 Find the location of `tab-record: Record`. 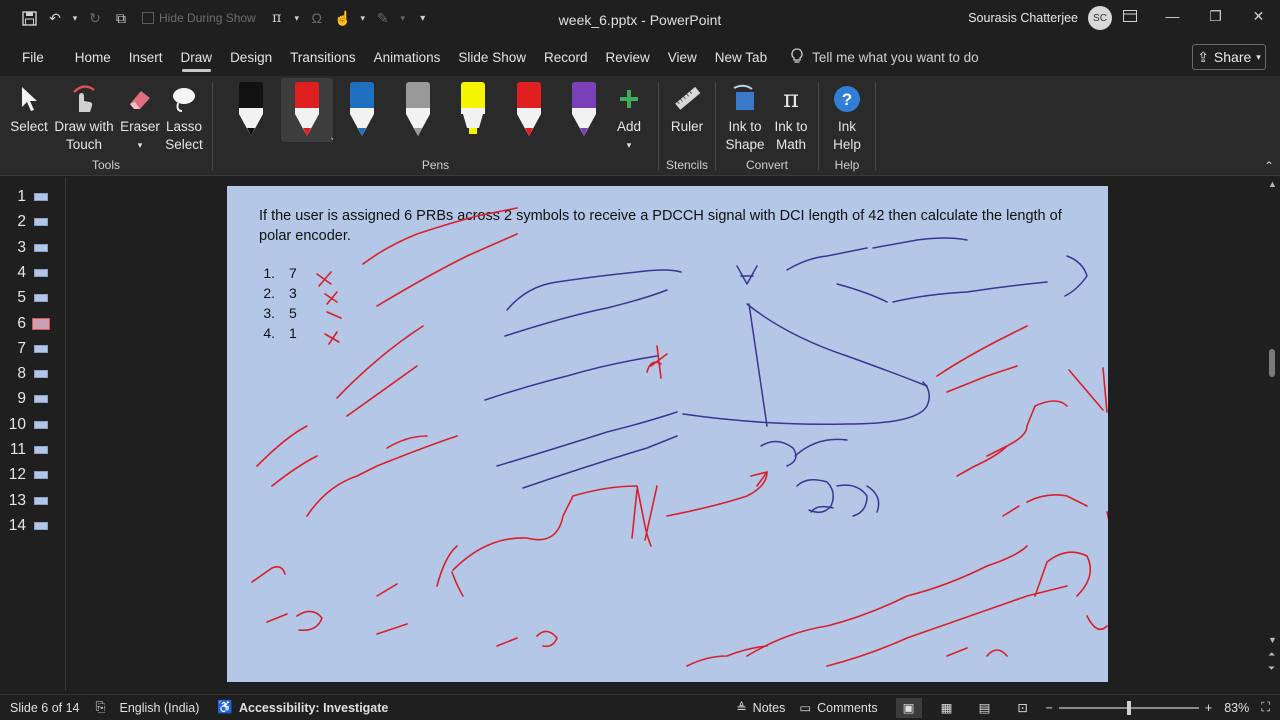

tab-record: Record is located at coordinates (566, 57).